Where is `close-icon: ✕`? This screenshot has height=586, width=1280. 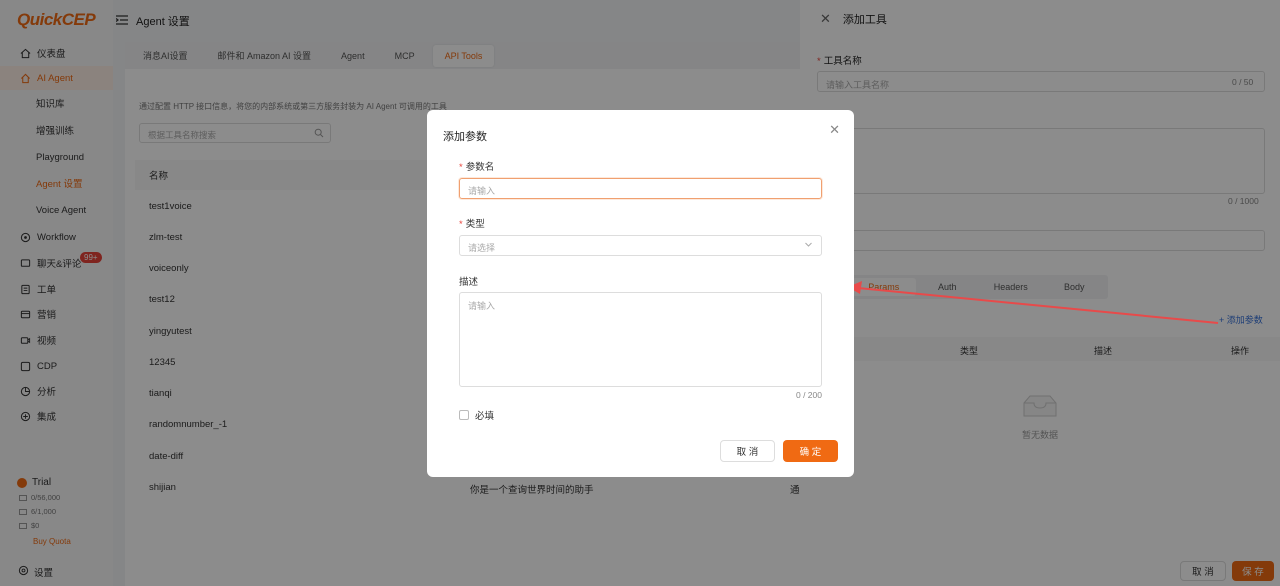 close-icon: ✕ is located at coordinates (834, 130).